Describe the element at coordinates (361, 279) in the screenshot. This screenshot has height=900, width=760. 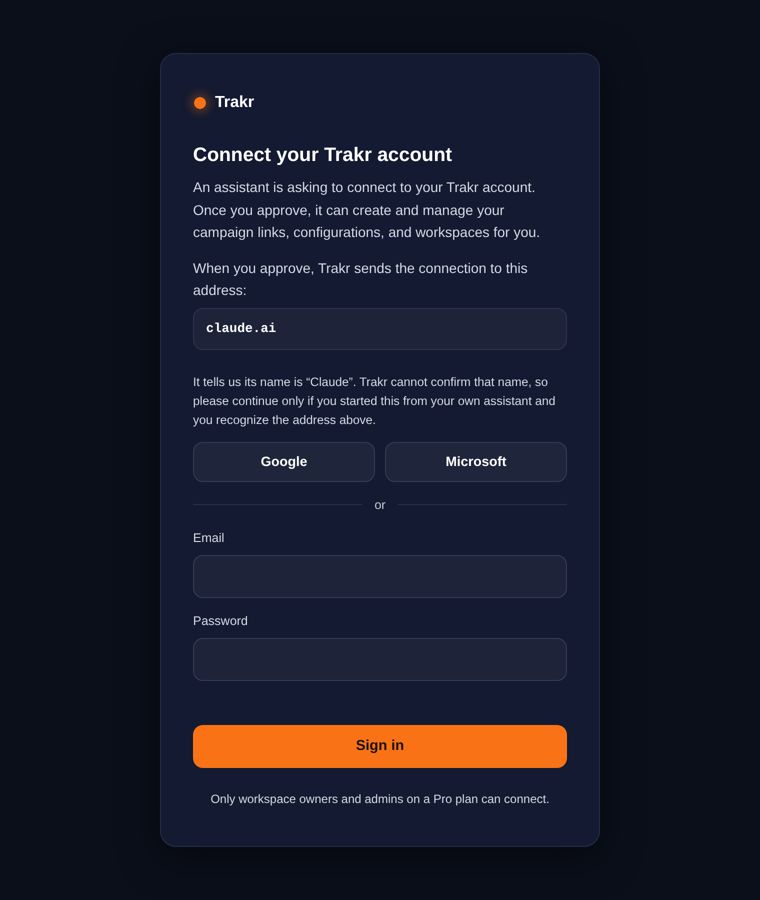
I see `address-prompt: When you approve, Trakr sends the connection to this address:` at that location.